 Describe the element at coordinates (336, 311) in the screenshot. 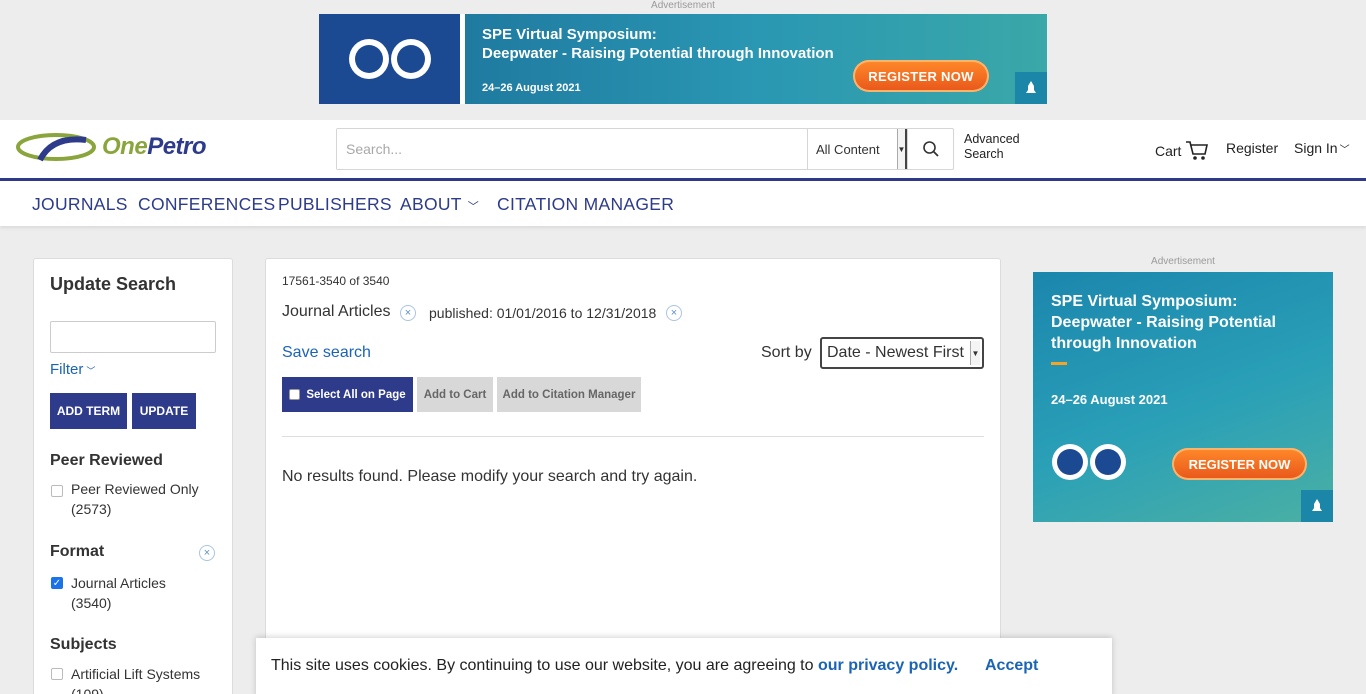

I see `facet-journal-articles: Journal Articles` at that location.